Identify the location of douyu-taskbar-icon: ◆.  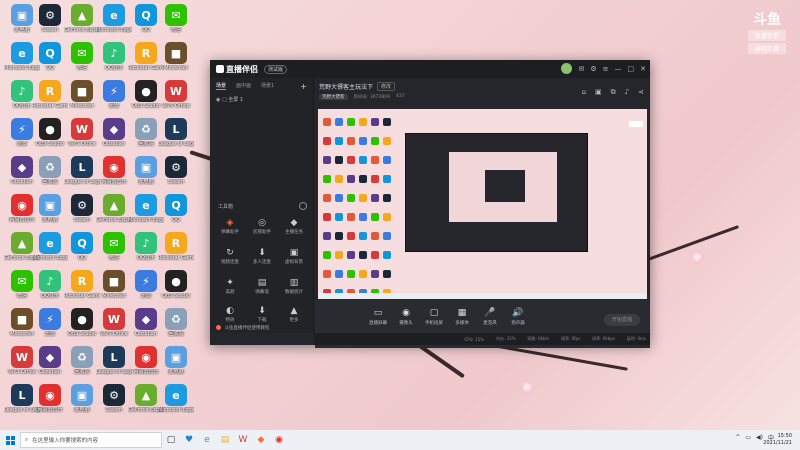
(261, 440).